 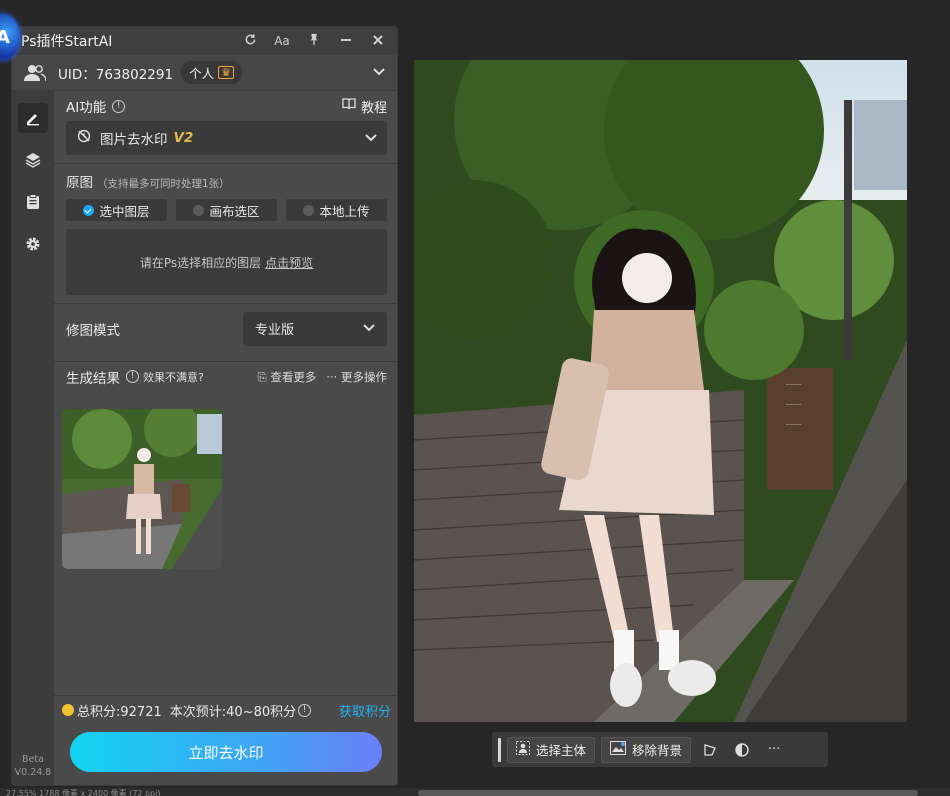 I want to click on font-size-icon: Aa, so click(x=282, y=41).